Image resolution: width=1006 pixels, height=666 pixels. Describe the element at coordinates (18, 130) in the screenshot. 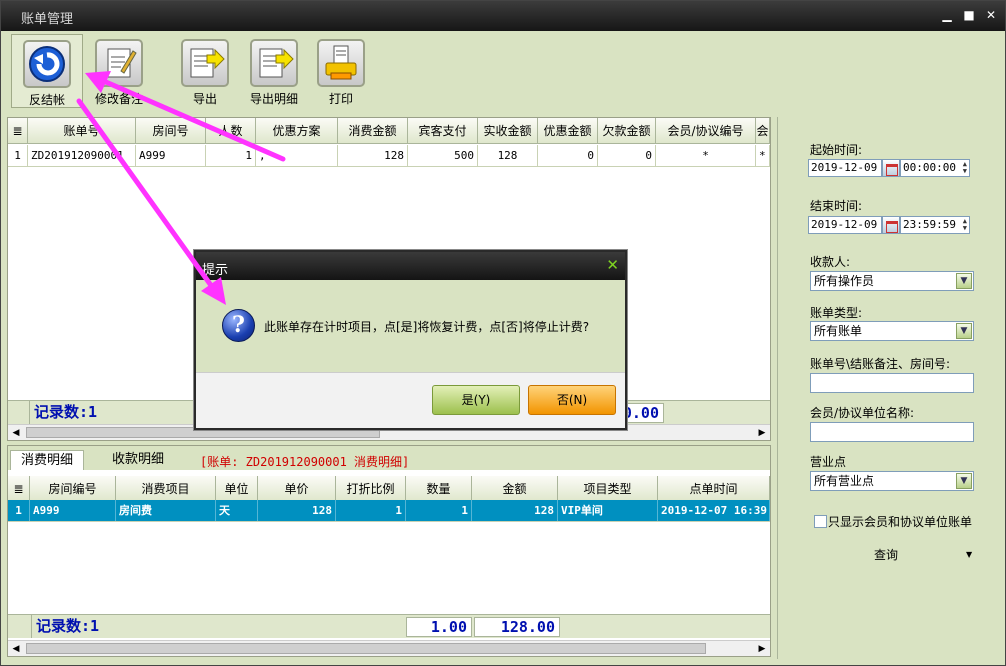

I see `row-selector-header: ≣` at that location.